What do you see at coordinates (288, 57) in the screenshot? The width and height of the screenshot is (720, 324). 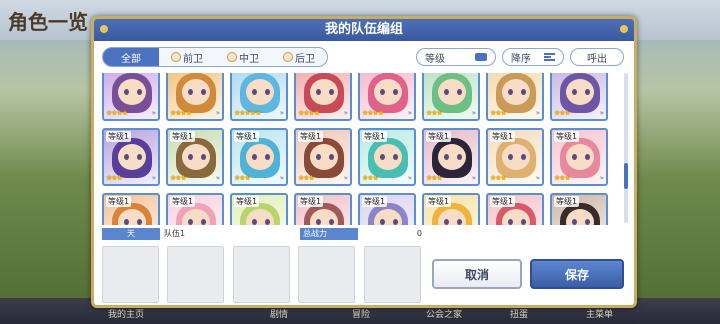 I see `back-position-icon` at bounding box center [288, 57].